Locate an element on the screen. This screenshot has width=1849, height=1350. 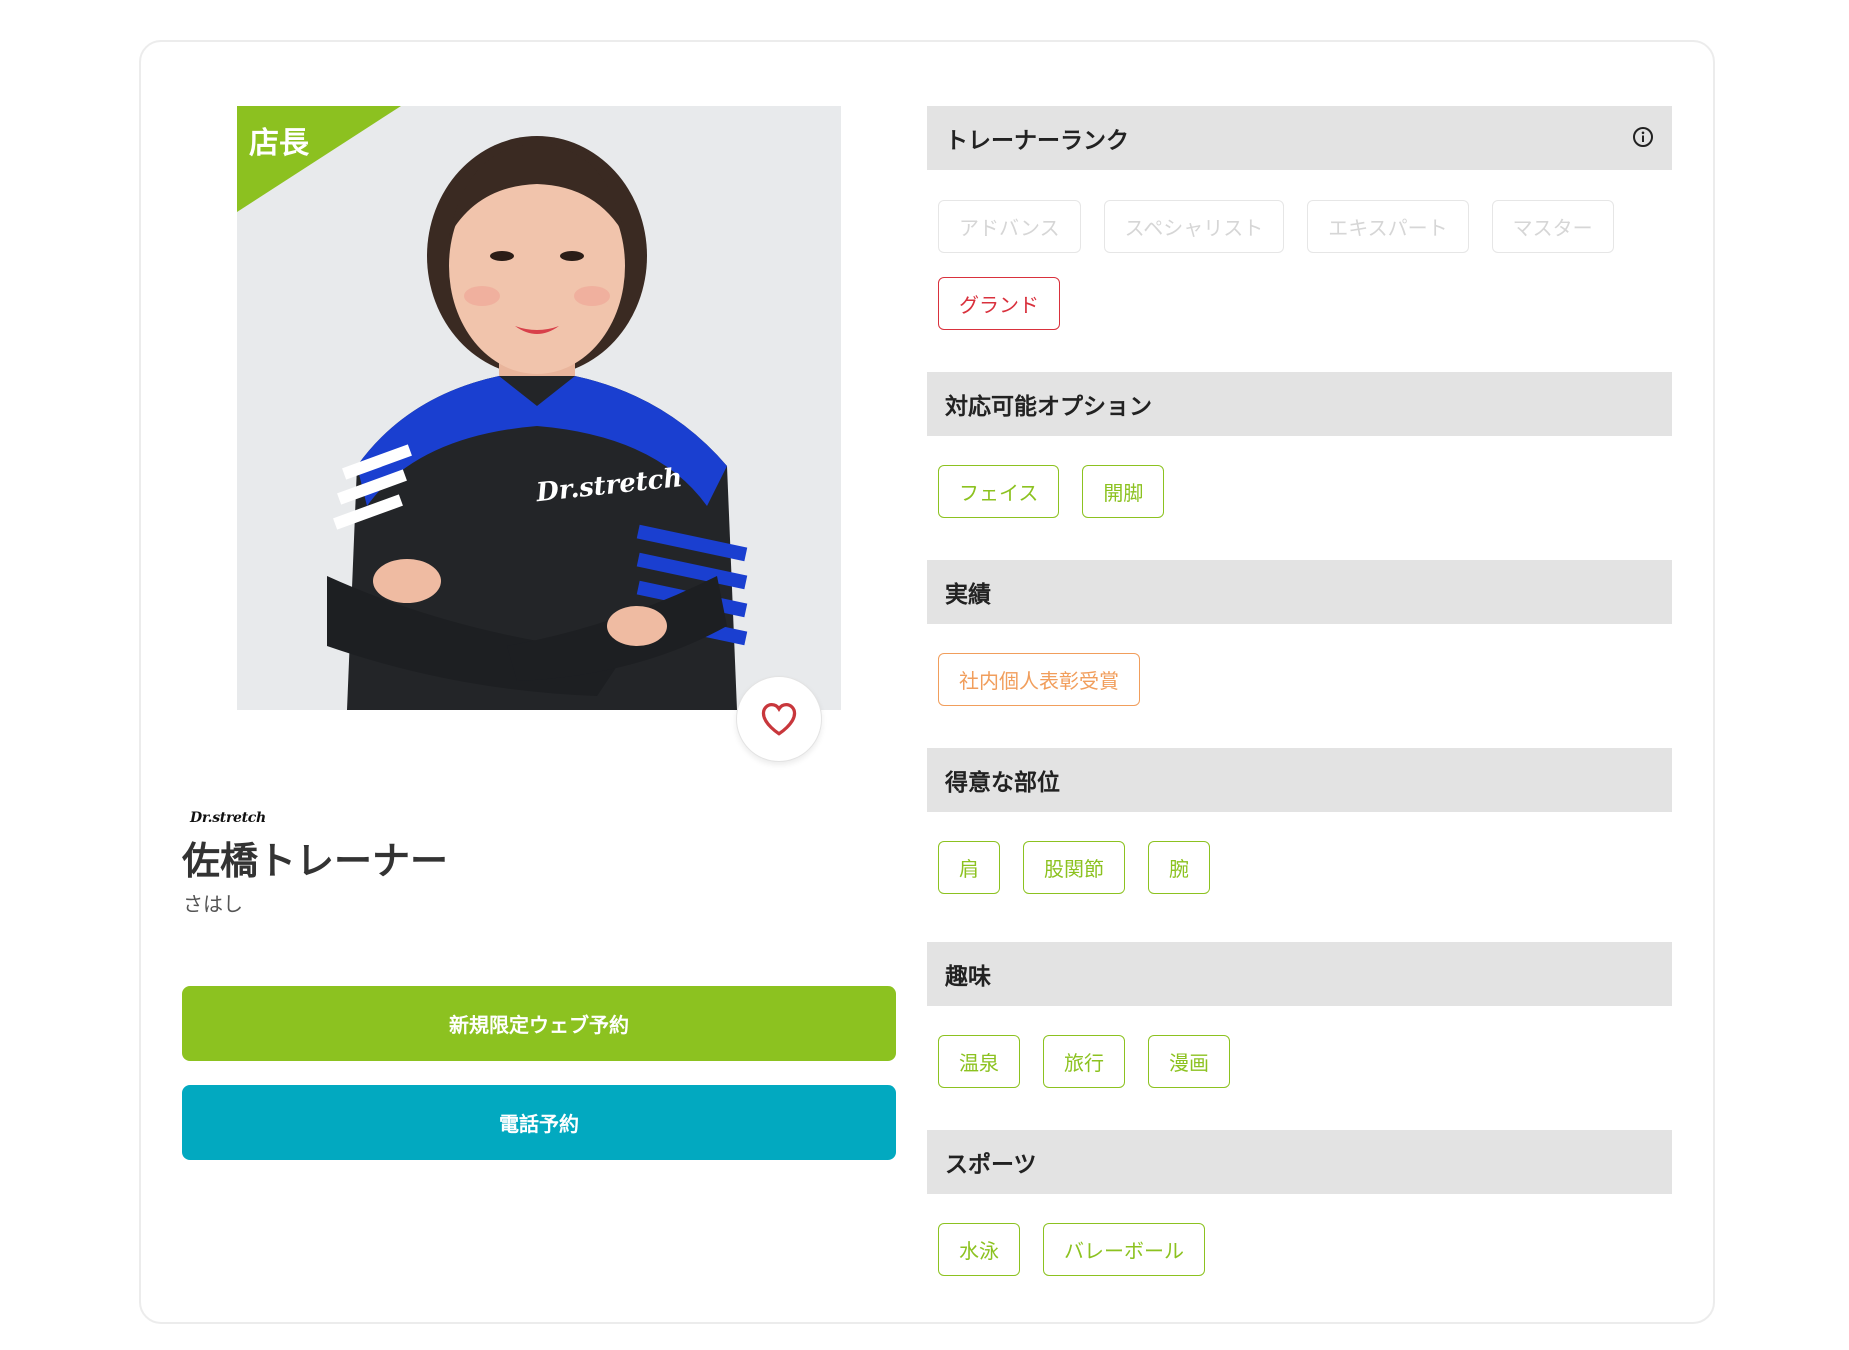
hobby-tags: 温泉 旅行 漫画 is located at coordinates (1298, 1061).